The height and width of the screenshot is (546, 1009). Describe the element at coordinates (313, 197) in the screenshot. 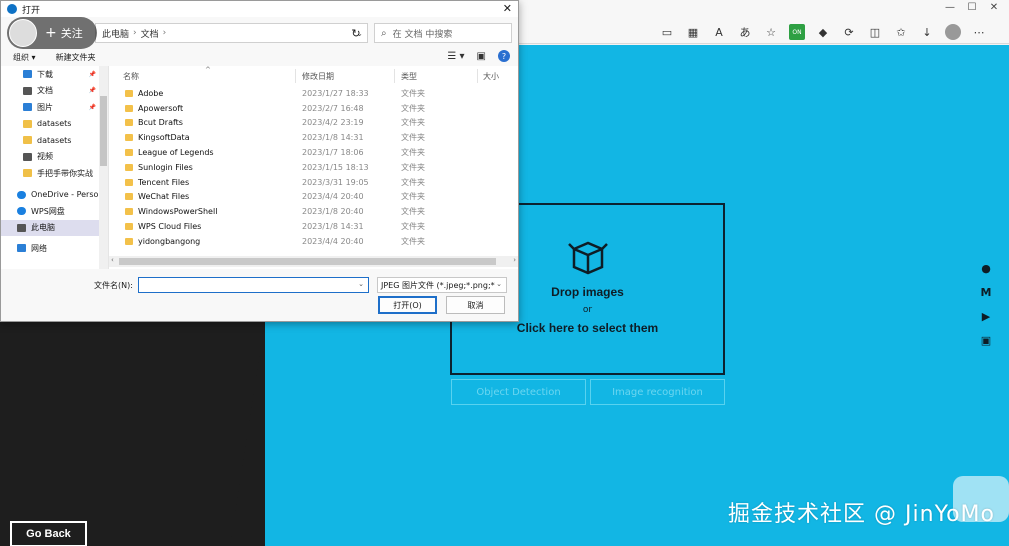

I see `file-row: WeChat Files 2023/4/4 20:40 文件夹` at that location.